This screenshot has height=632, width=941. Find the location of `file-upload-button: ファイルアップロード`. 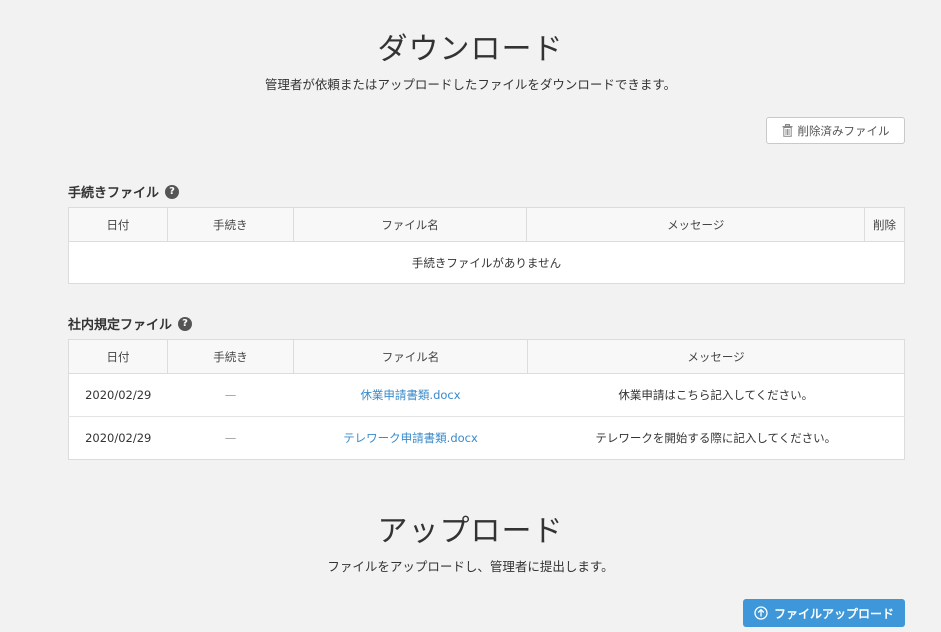

file-upload-button: ファイルアップロード is located at coordinates (824, 613).